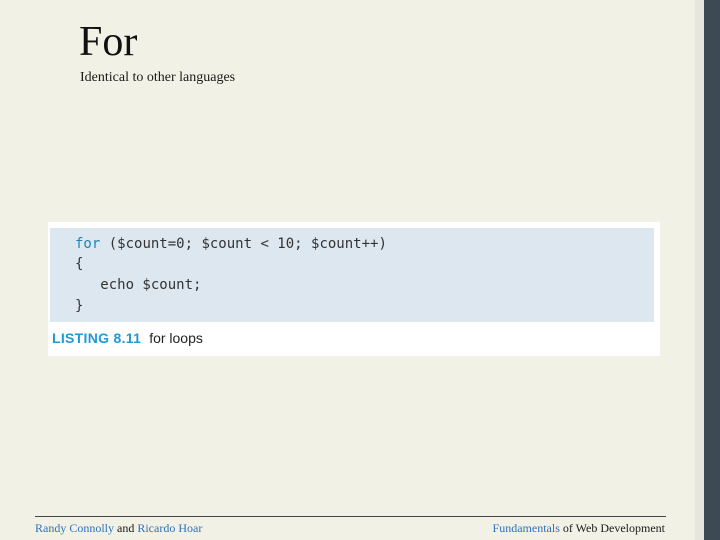 Image resolution: width=720 pixels, height=540 pixels. Describe the element at coordinates (699, 270) in the screenshot. I see `decorative-side-strip` at that location.